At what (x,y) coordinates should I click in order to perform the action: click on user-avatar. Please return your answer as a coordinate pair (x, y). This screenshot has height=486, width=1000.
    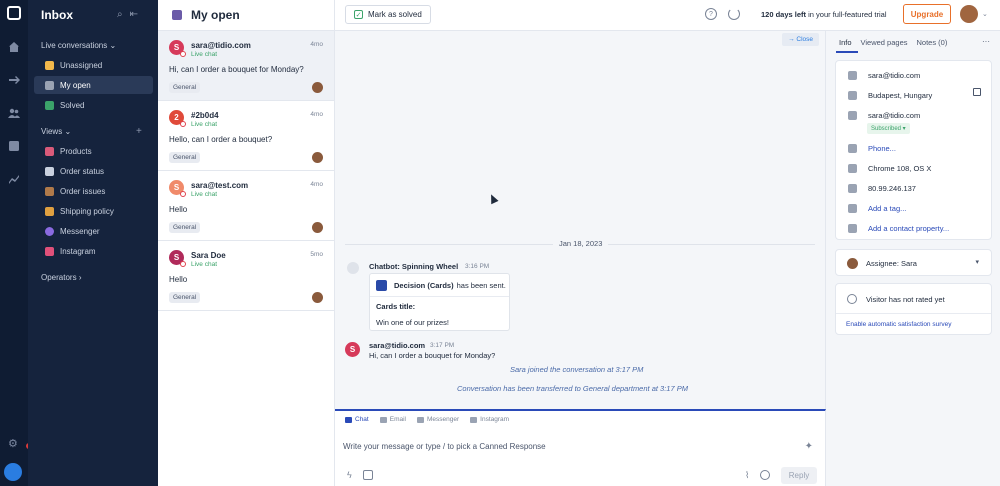
    Looking at the image, I should click on (969, 14).